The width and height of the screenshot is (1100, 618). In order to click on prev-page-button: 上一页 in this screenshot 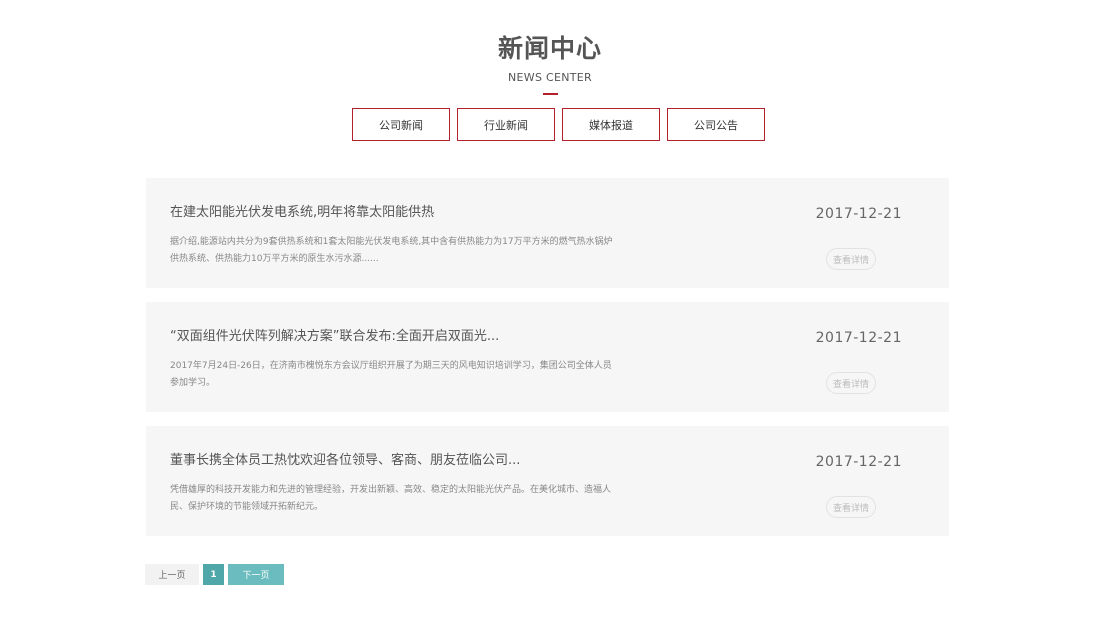, I will do `click(172, 574)`.